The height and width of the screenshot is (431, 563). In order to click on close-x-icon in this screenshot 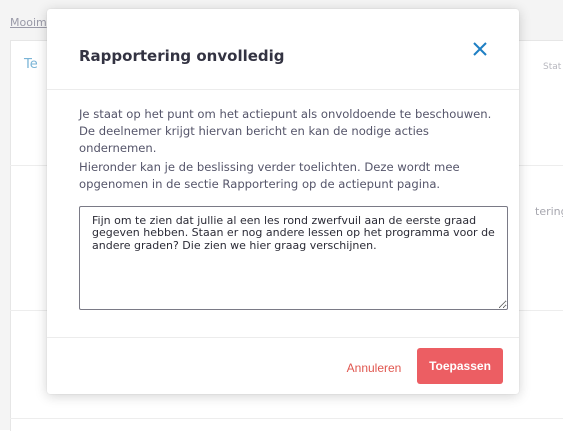, I will do `click(480, 49)`.